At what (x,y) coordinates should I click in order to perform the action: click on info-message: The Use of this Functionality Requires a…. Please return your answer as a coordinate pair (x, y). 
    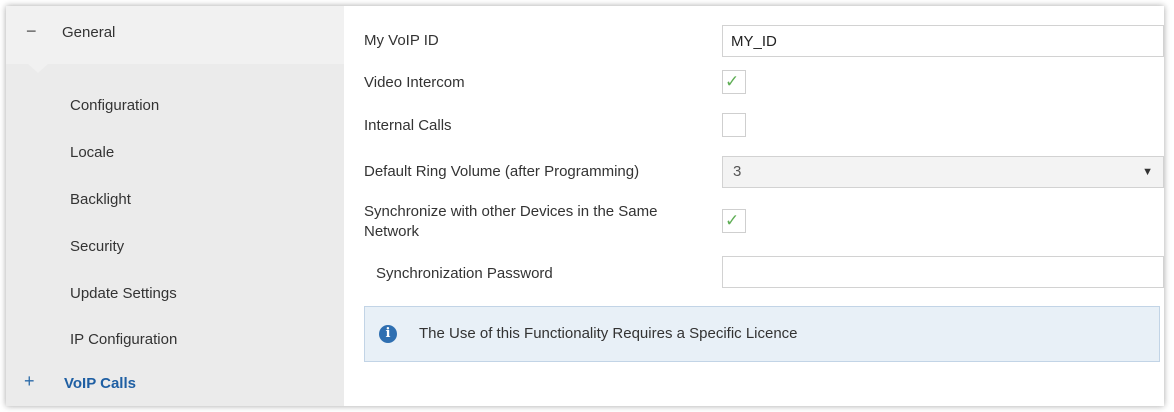
    Looking at the image, I should click on (608, 333).